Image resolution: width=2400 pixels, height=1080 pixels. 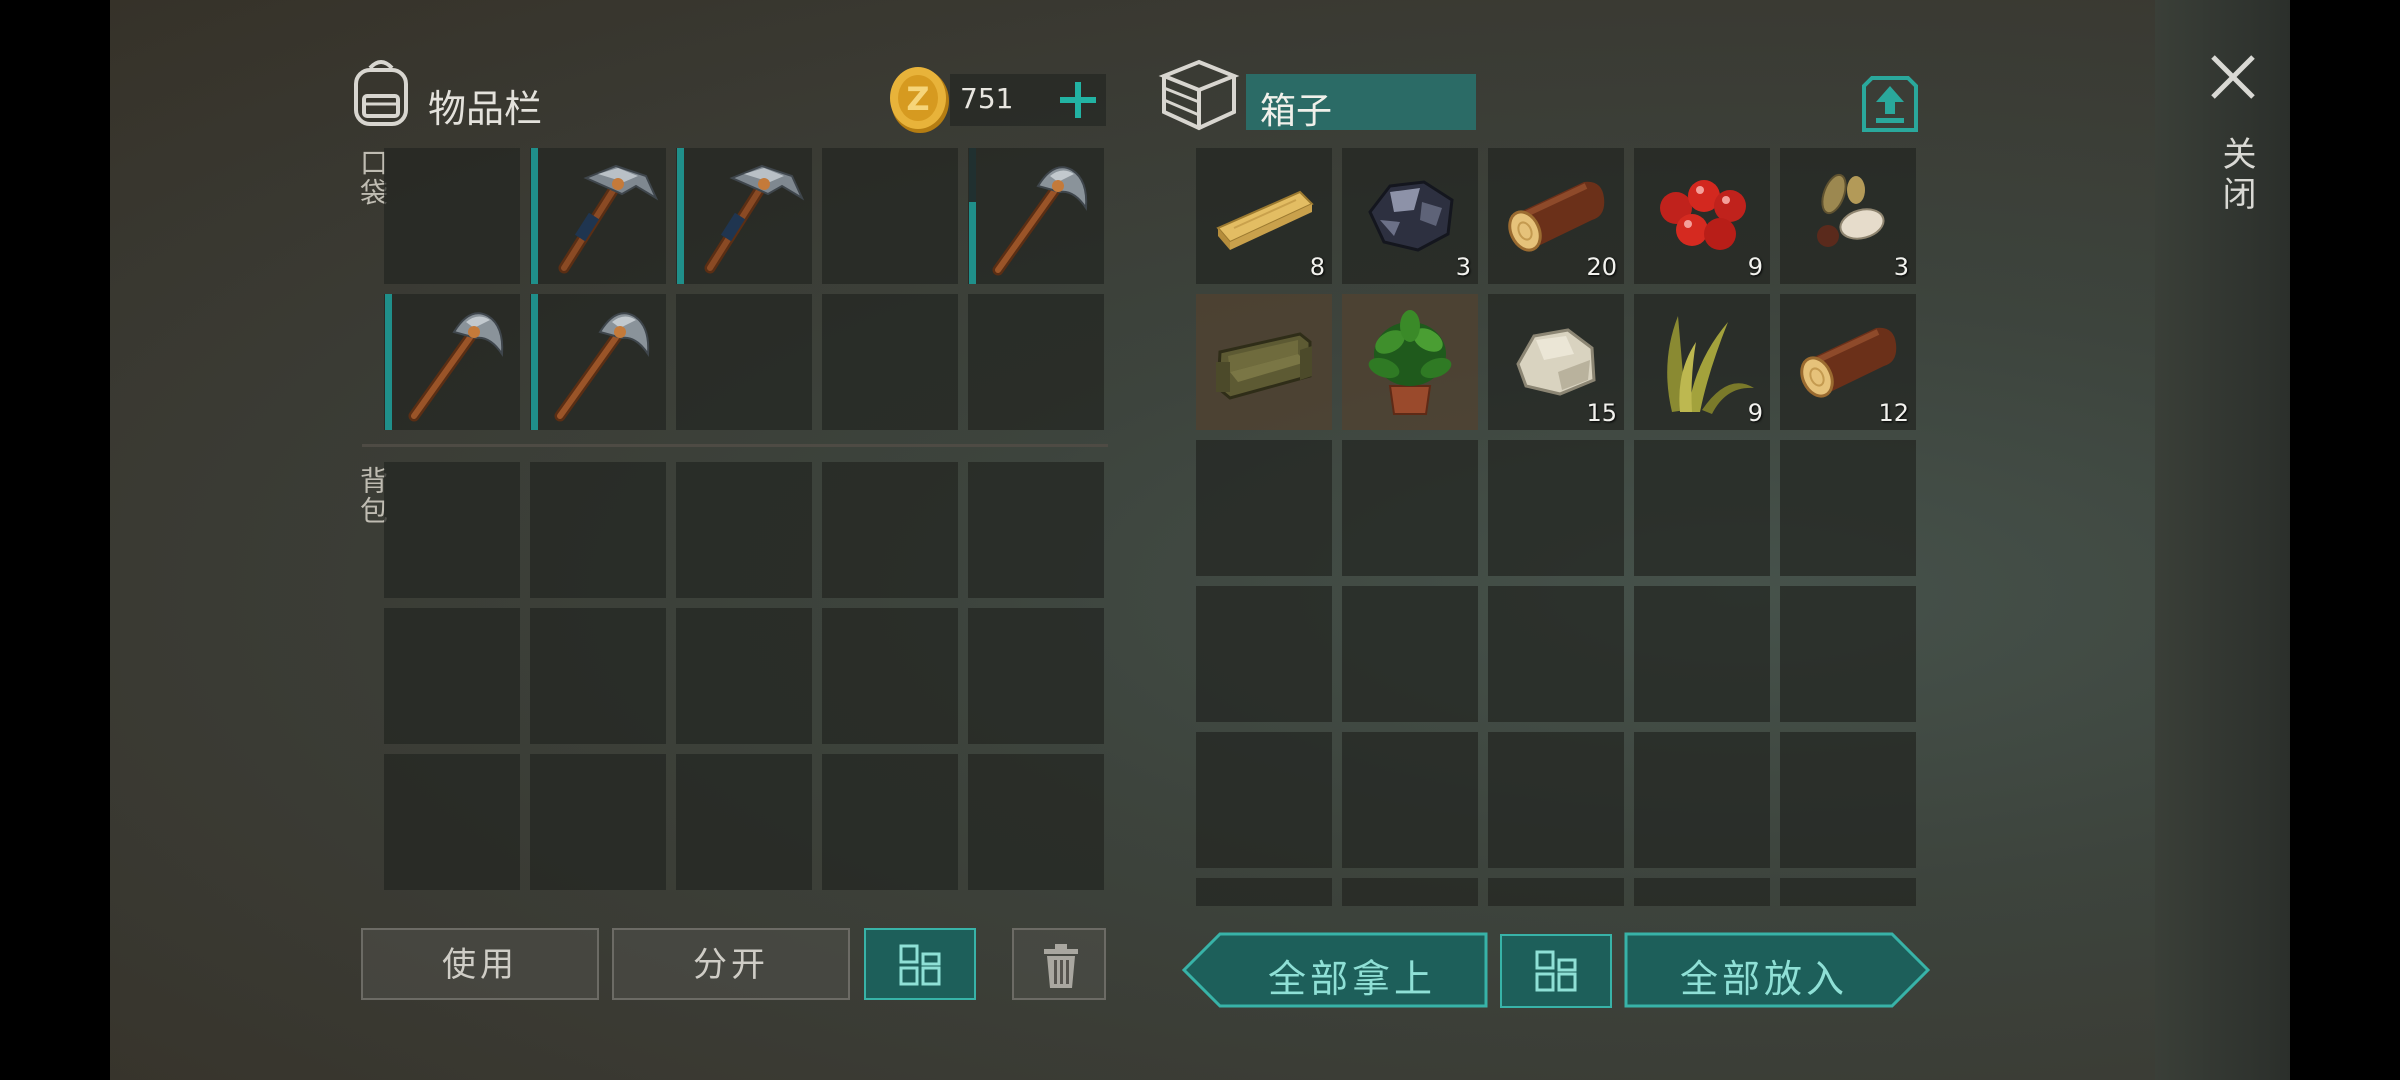 I want to click on coin-icon: Z, so click(x=919, y=100).